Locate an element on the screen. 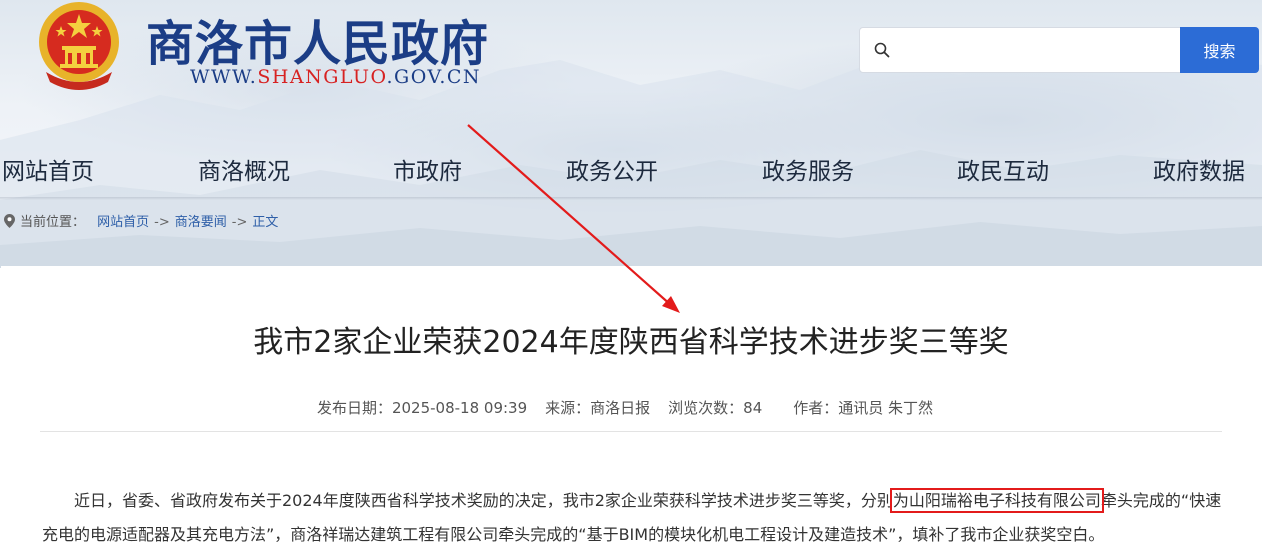 This screenshot has height=552, width=1262. site-url-prefix: WWW. is located at coordinates (224, 77).